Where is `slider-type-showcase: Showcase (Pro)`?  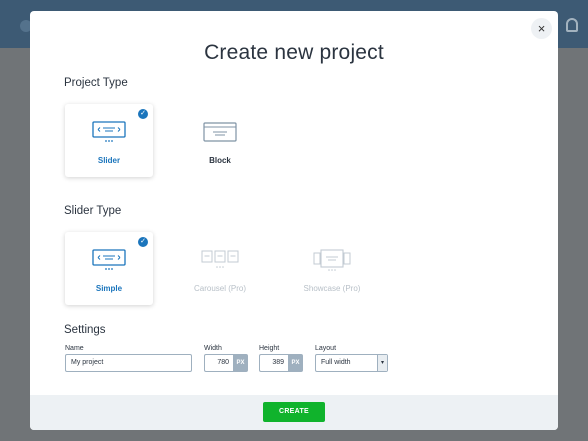
slider-type-showcase: Showcase (Pro) is located at coordinates (332, 268).